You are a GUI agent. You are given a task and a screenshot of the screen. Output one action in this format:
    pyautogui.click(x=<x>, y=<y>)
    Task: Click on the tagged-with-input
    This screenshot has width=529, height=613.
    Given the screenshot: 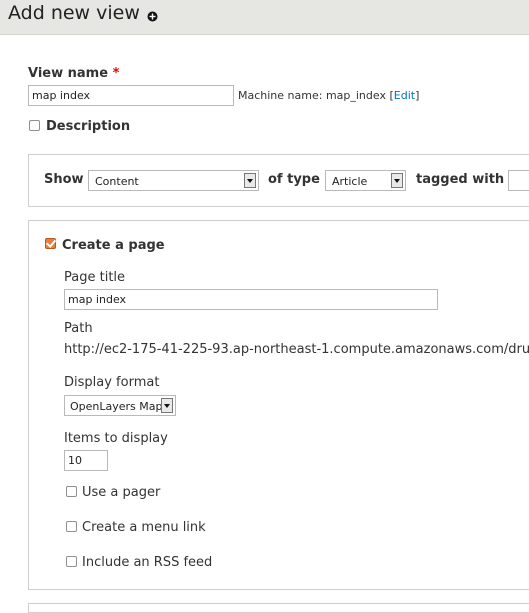 What is the action you would take?
    pyautogui.click(x=518, y=180)
    